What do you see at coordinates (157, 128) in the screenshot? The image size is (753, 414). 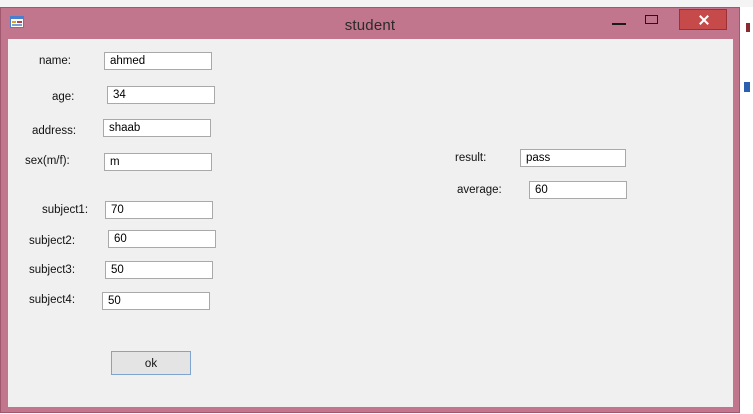 I see `address-field` at bounding box center [157, 128].